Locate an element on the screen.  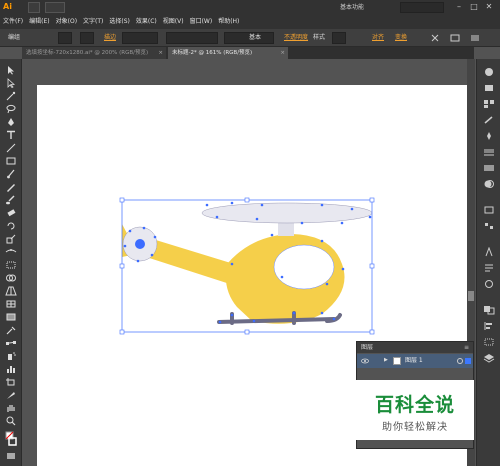
close-icon: ✕ is located at coordinates (489, 7).